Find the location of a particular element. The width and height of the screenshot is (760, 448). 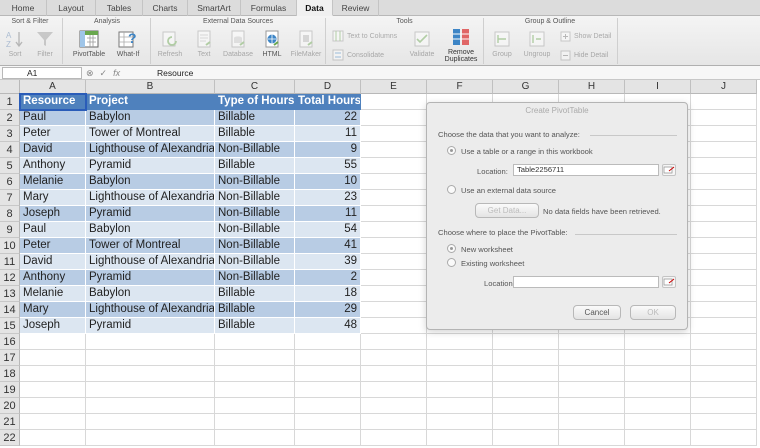

table-cell: Mary is located at coordinates (53, 310).